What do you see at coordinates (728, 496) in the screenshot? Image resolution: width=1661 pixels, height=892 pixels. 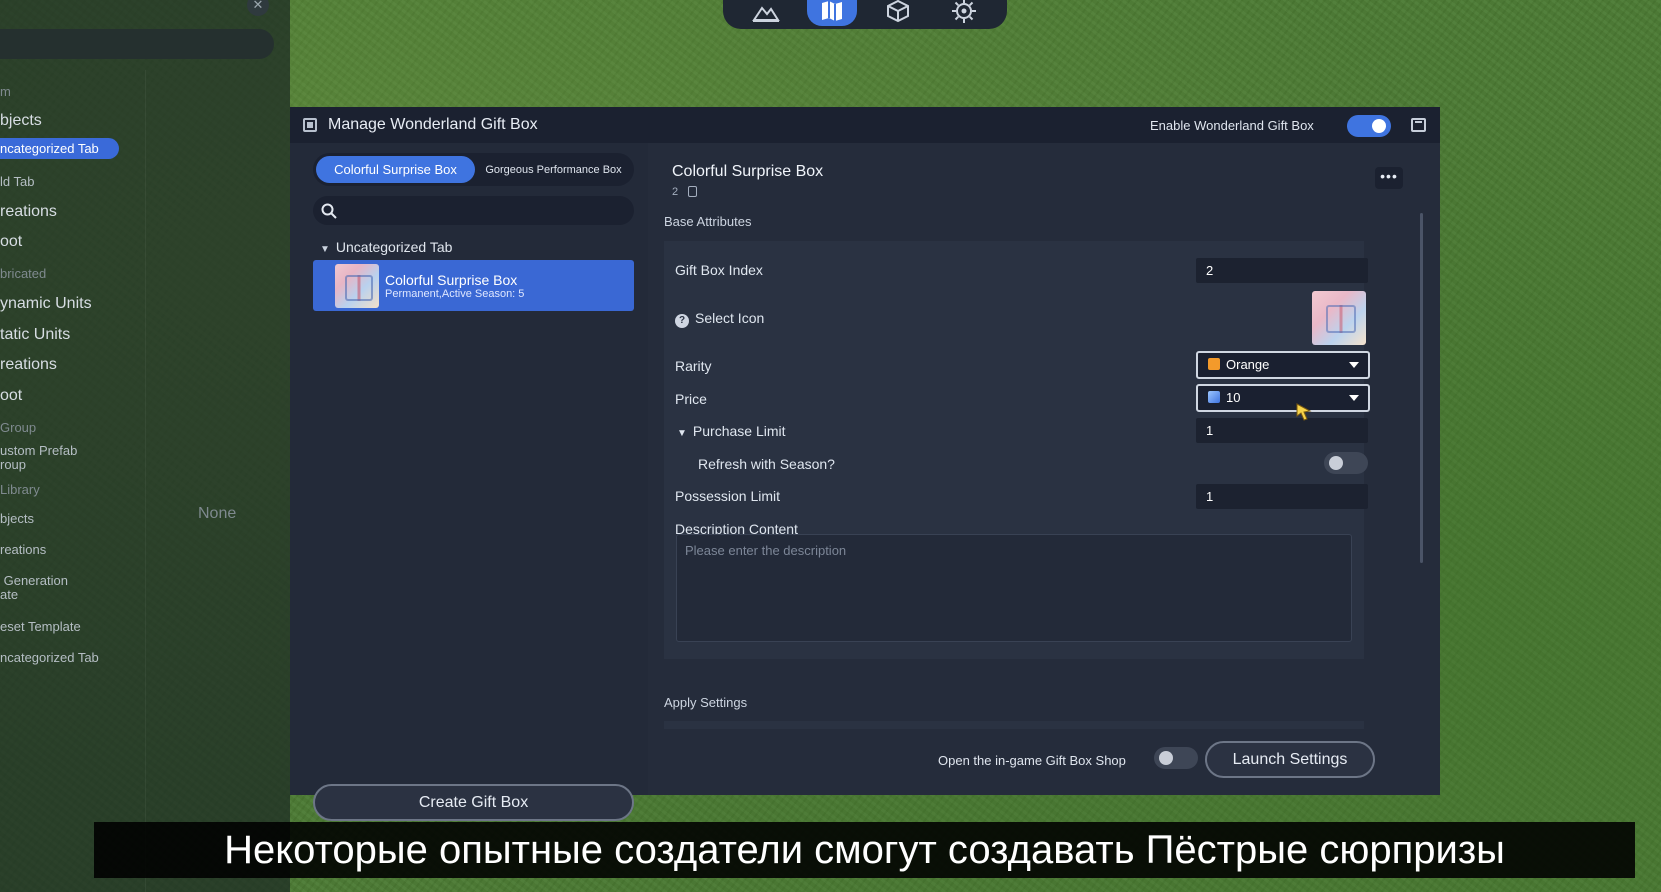 I see `possession-limit-label: Possession Limit` at bounding box center [728, 496].